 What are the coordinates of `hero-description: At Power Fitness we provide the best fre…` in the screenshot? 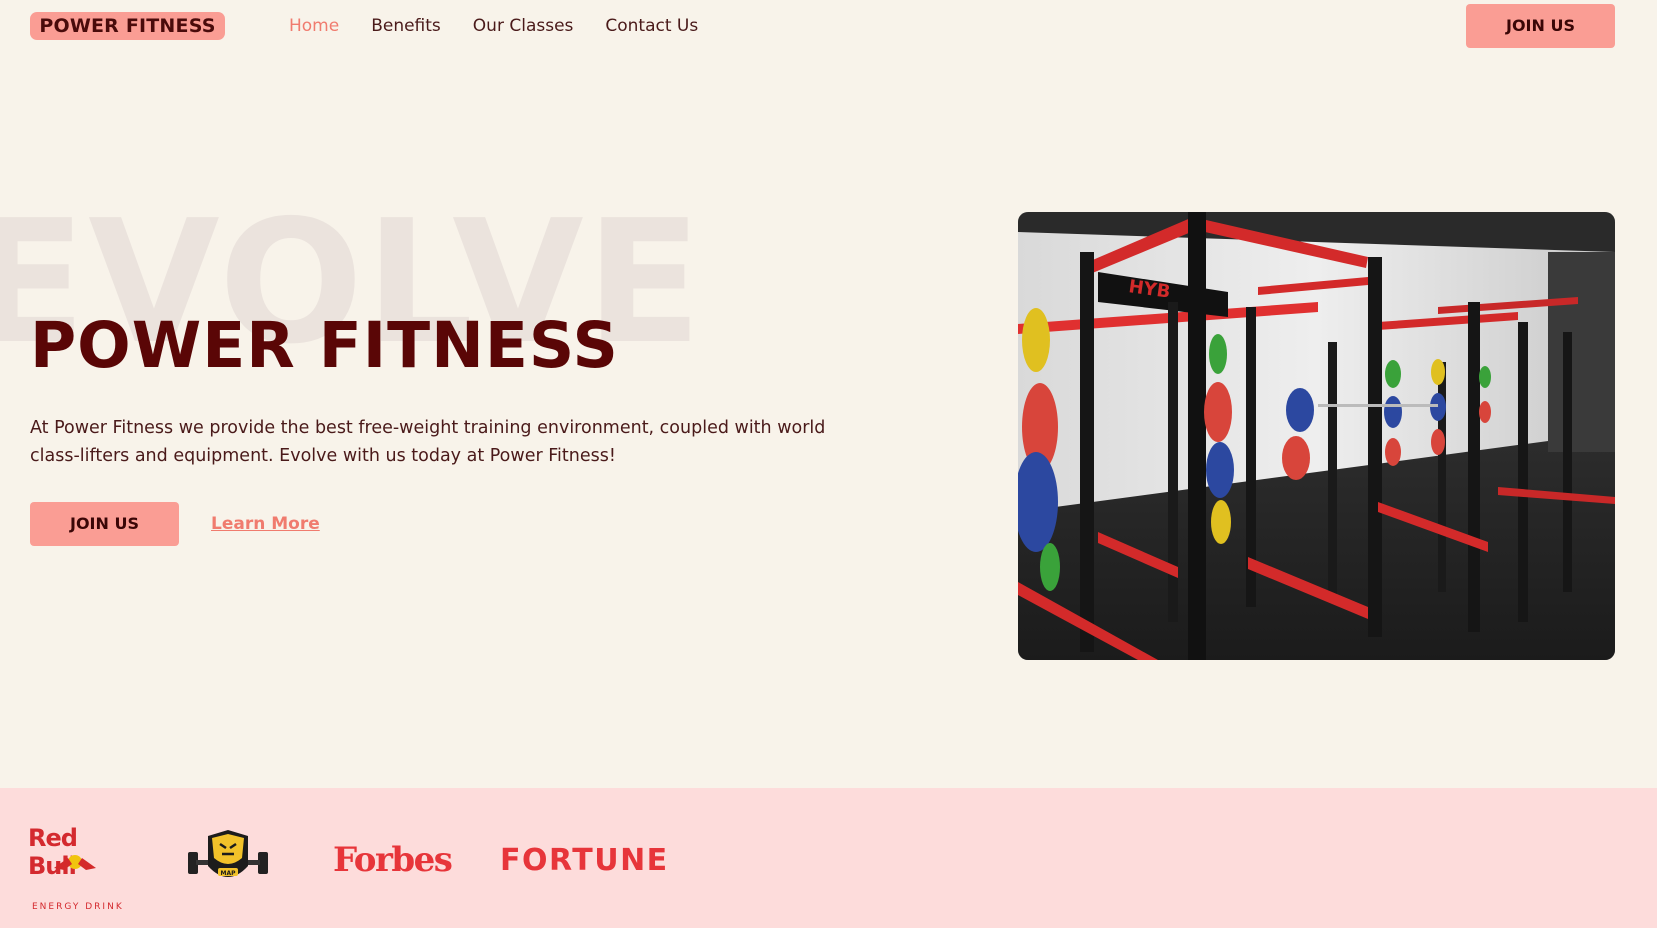 It's located at (428, 442).